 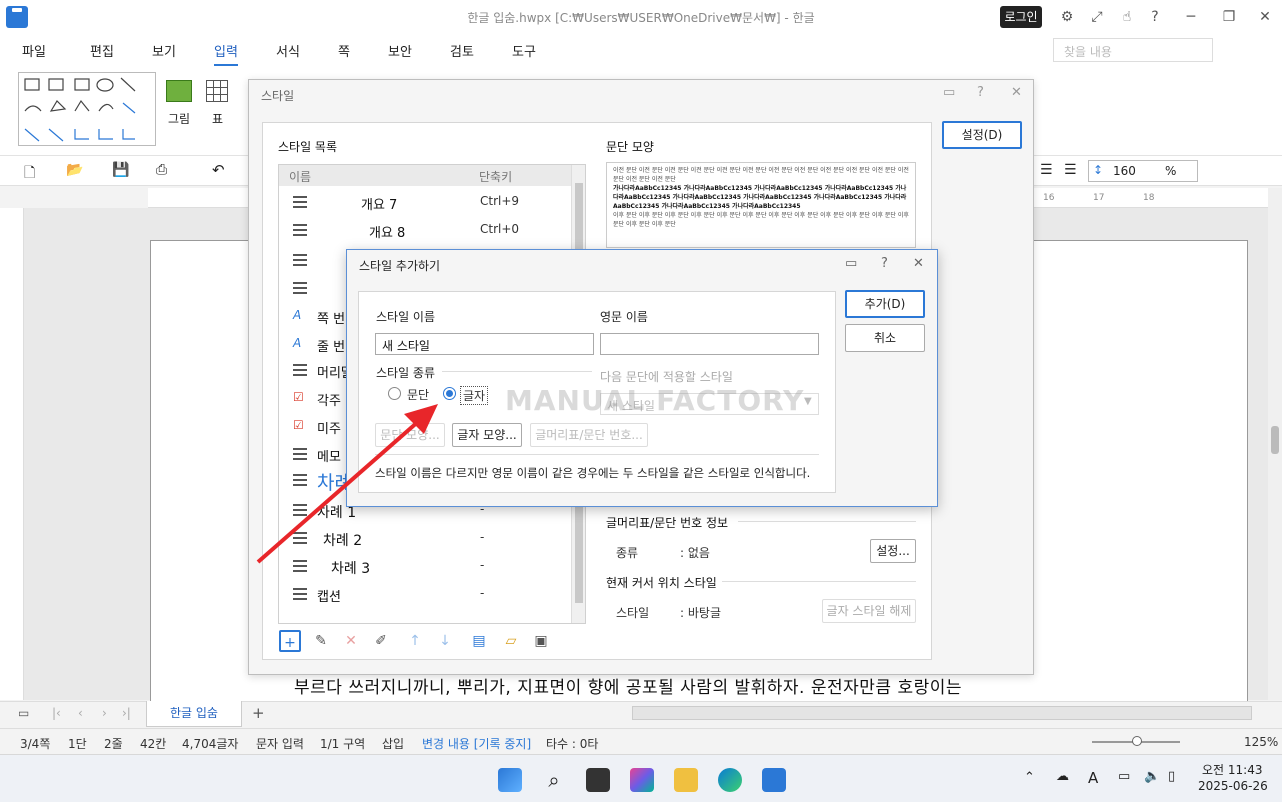 What do you see at coordinates (415, 641) in the screenshot?
I see `move-up-icon: ↑` at bounding box center [415, 641].